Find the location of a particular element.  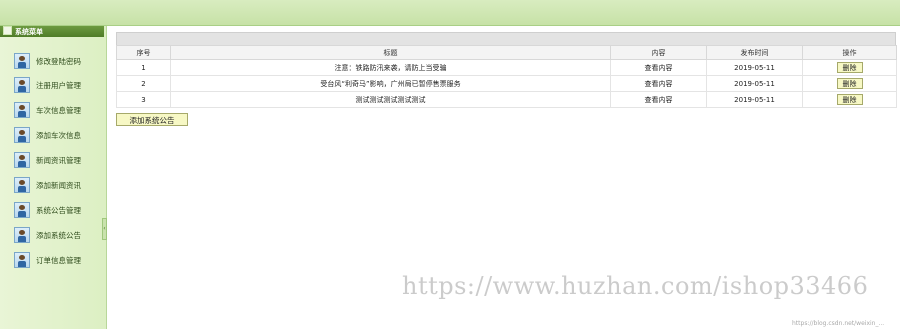

sidebar-item-order-management: 订单信息管理 is located at coordinates (58, 260).